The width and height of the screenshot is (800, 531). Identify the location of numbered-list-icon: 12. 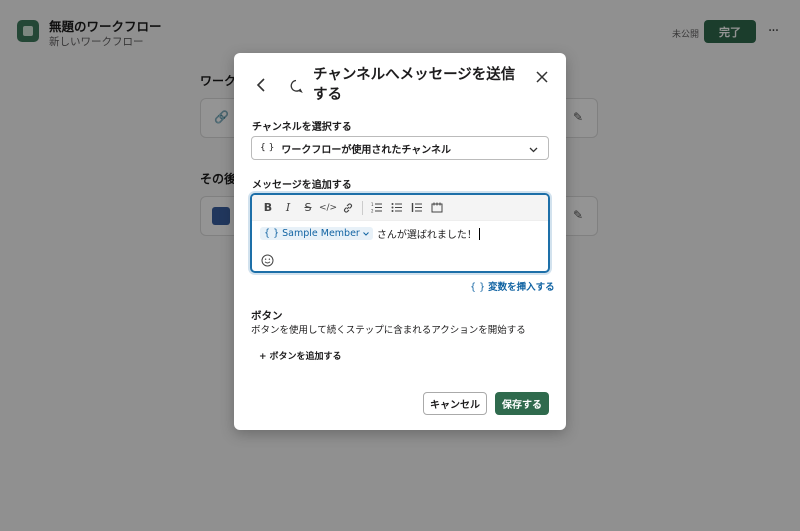
(377, 208).